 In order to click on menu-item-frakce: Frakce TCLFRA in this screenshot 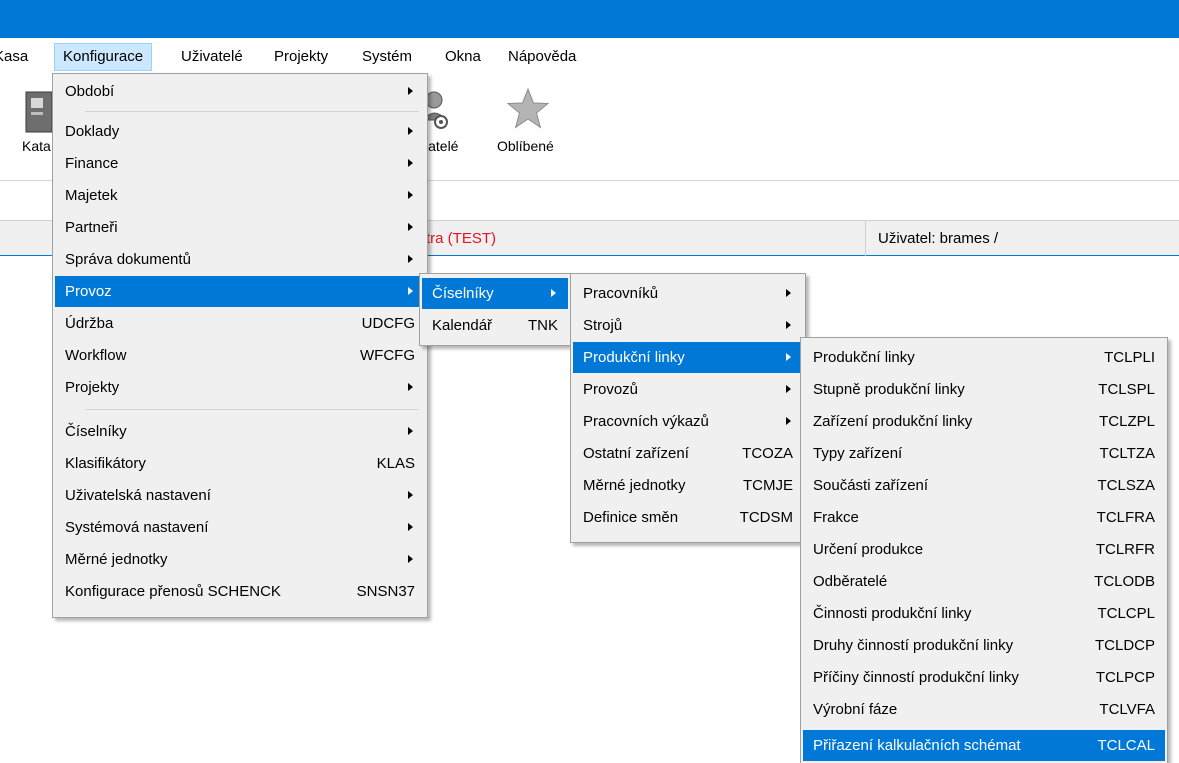, I will do `click(984, 517)`.